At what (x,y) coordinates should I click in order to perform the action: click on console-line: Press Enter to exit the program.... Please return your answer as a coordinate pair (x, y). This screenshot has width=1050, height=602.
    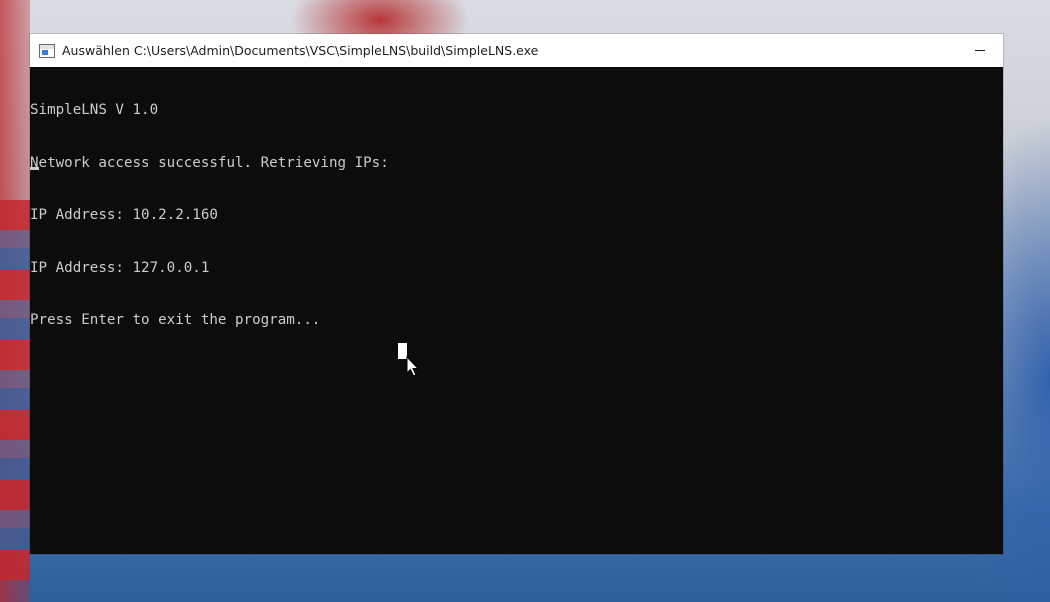
    Looking at the image, I should click on (175, 320).